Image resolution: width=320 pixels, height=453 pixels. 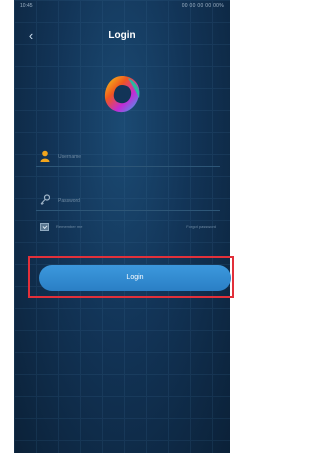 What do you see at coordinates (122, 94) in the screenshot?
I see `app-logo` at bounding box center [122, 94].